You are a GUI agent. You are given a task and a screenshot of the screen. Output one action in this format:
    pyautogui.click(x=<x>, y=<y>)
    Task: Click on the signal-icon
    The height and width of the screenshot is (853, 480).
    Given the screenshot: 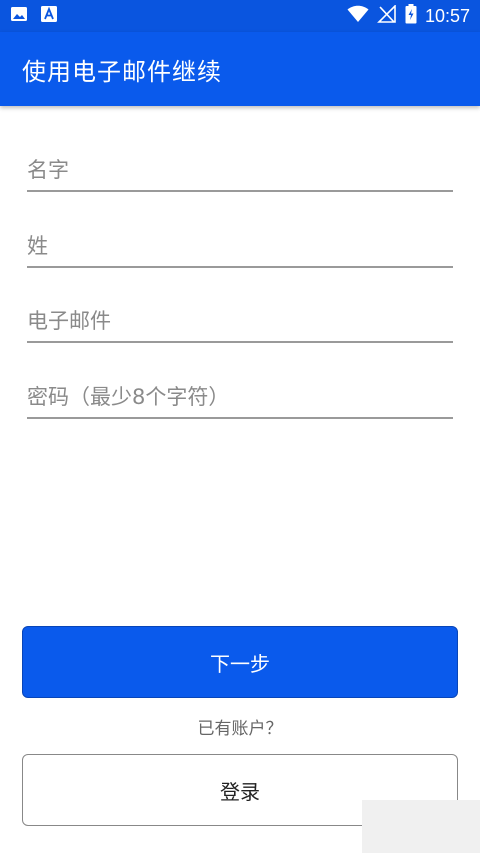 What is the action you would take?
    pyautogui.click(x=387, y=15)
    